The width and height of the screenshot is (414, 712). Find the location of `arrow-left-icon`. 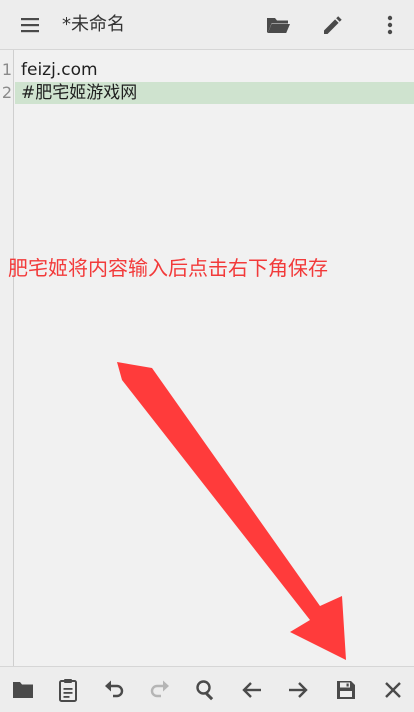

arrow-left-icon is located at coordinates (252, 689).